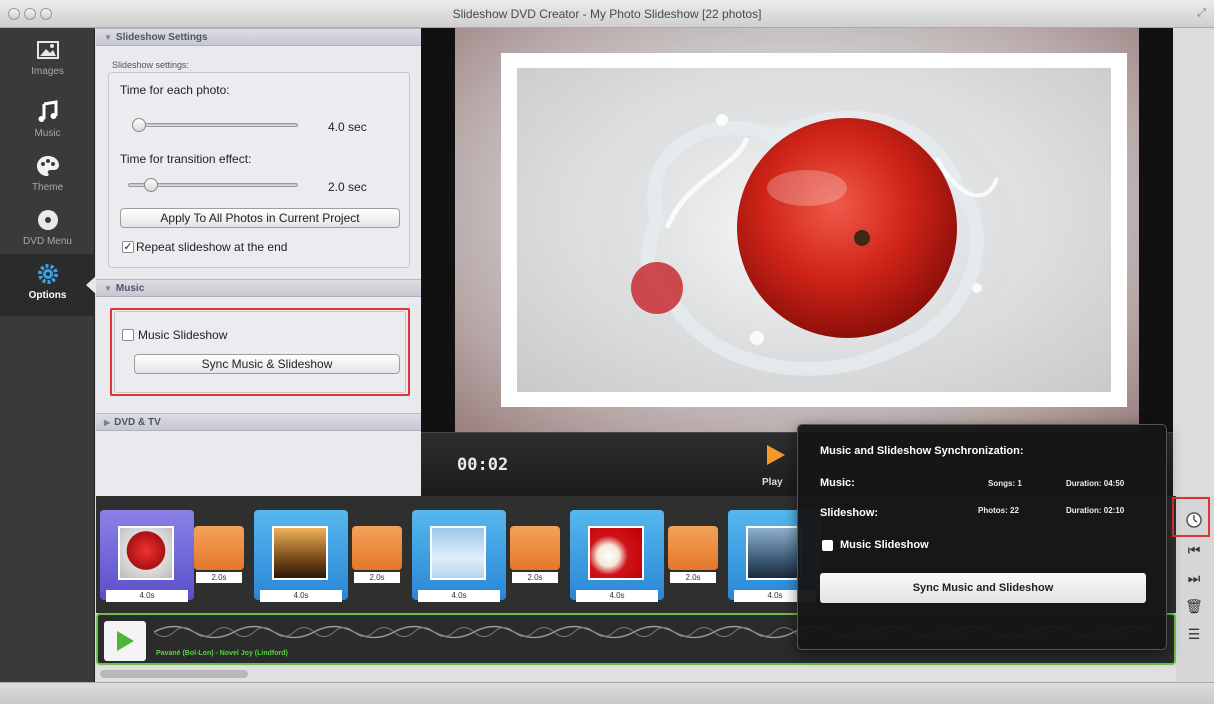  I want to click on sync-music-slideshow-button: Sync Music & Slideshow, so click(267, 364).